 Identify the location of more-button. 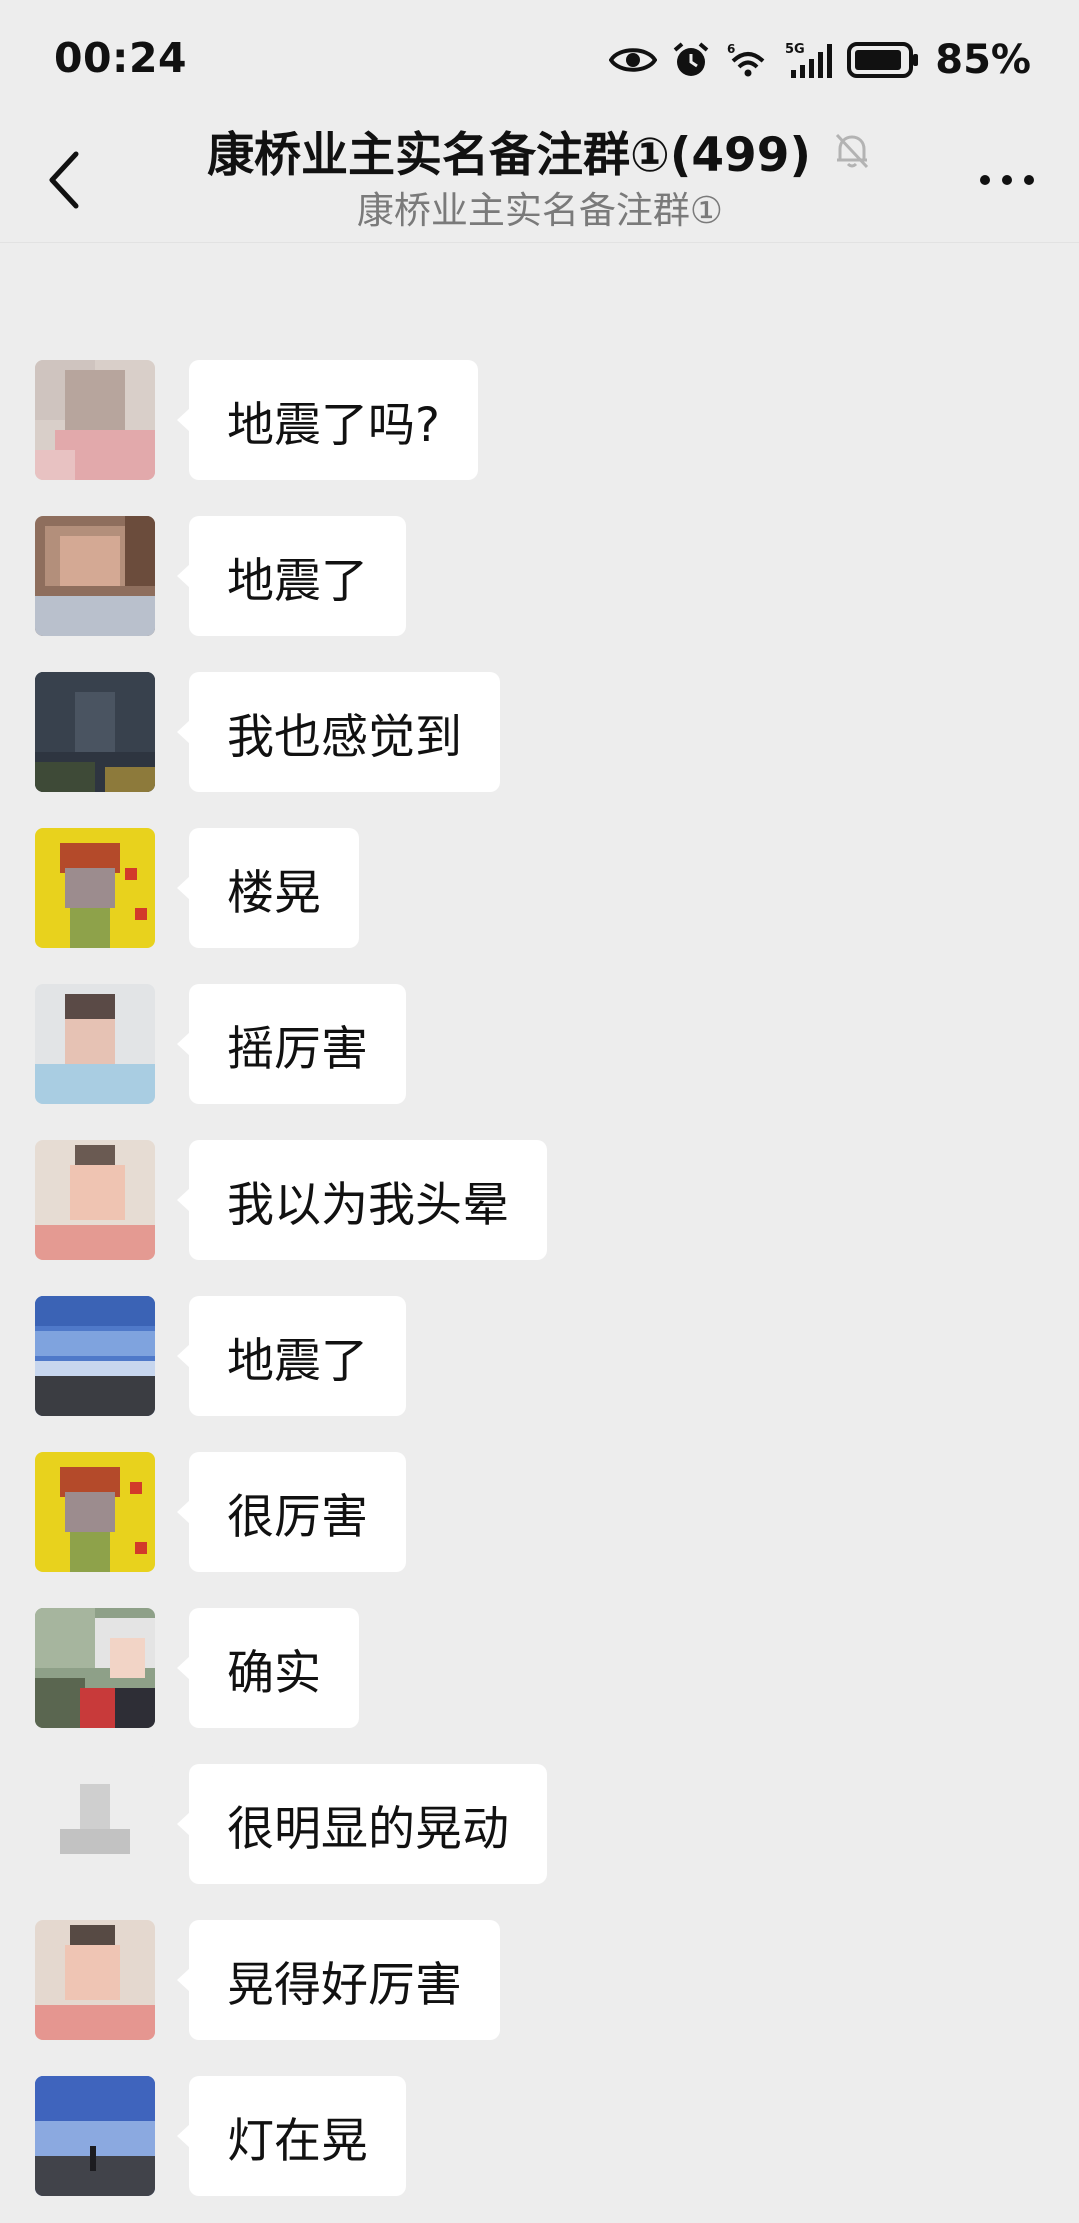
(1007, 180).